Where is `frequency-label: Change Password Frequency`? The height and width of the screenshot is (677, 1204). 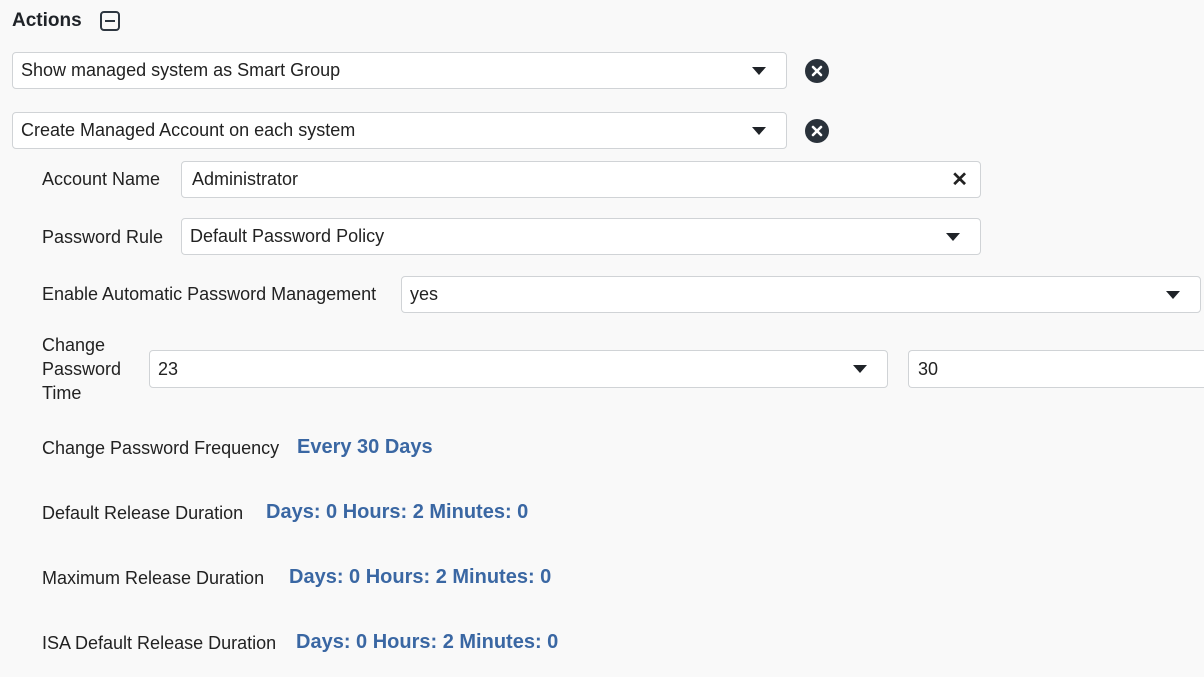 frequency-label: Change Password Frequency is located at coordinates (161, 448).